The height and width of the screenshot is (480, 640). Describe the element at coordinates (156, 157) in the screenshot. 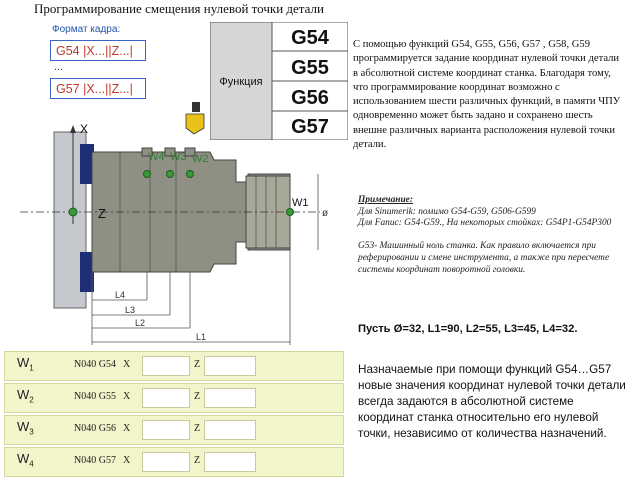

I see `w4-label: W4` at that location.